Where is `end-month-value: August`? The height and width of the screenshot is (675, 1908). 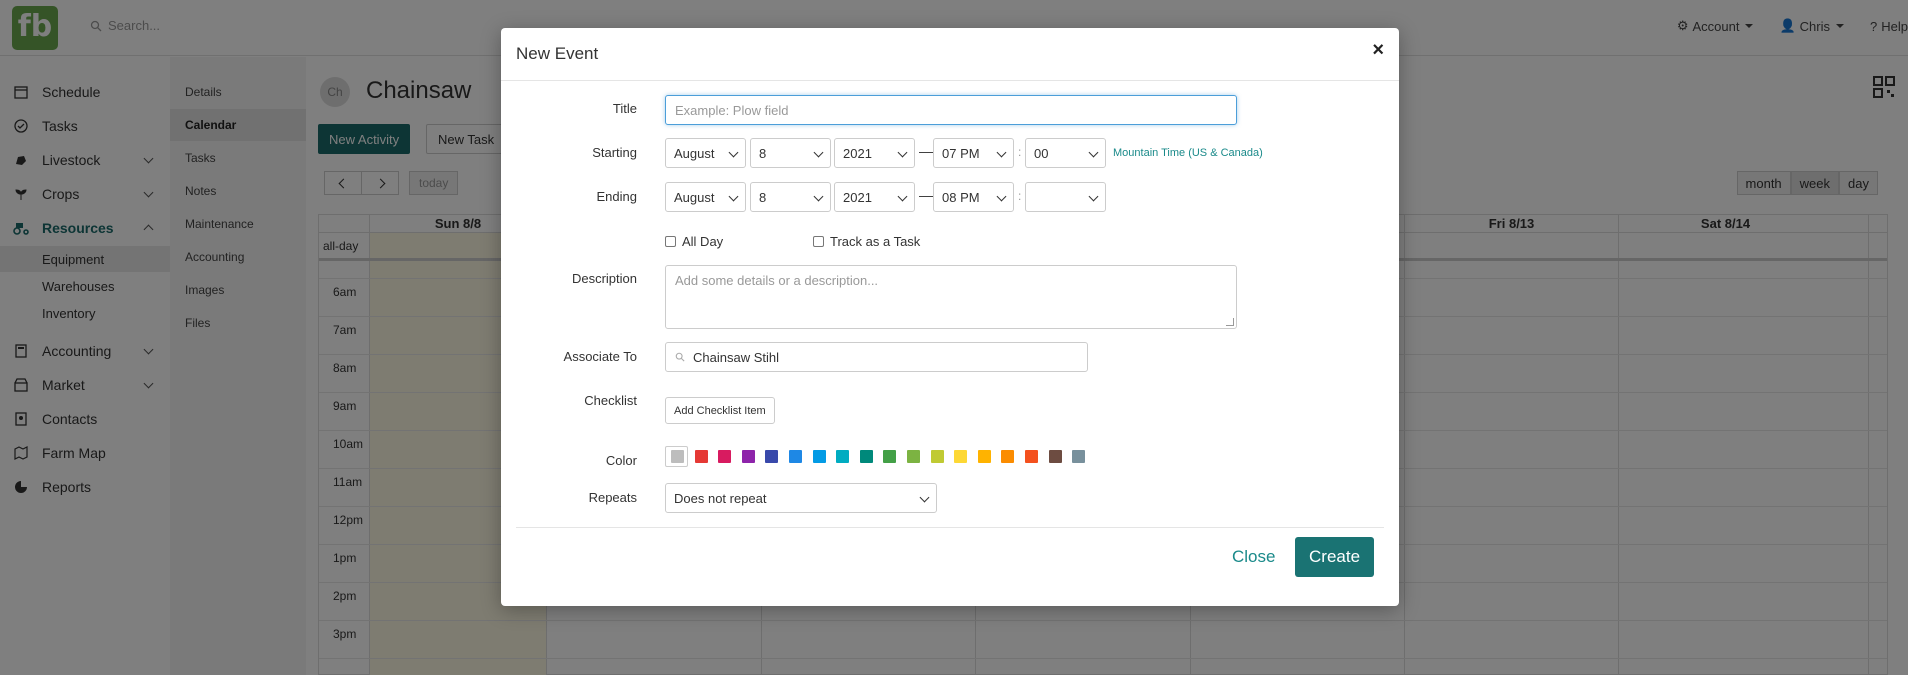
end-month-value: August is located at coordinates (694, 197).